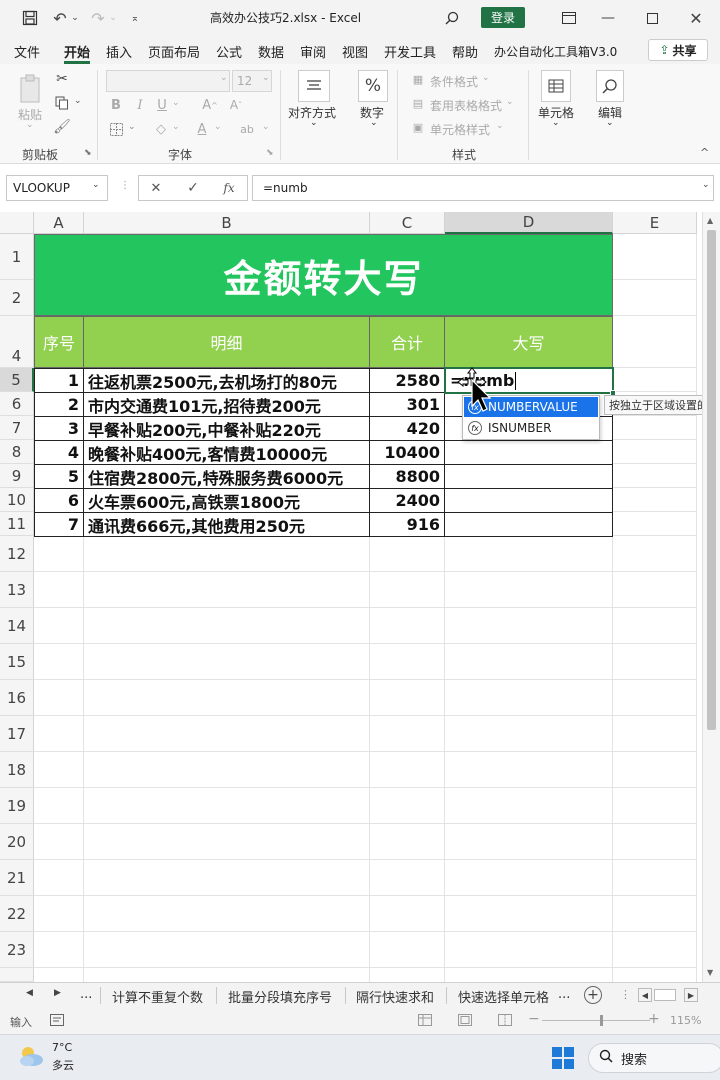  Describe the element at coordinates (465, 51) in the screenshot. I see `tab-help: 帮助` at that location.